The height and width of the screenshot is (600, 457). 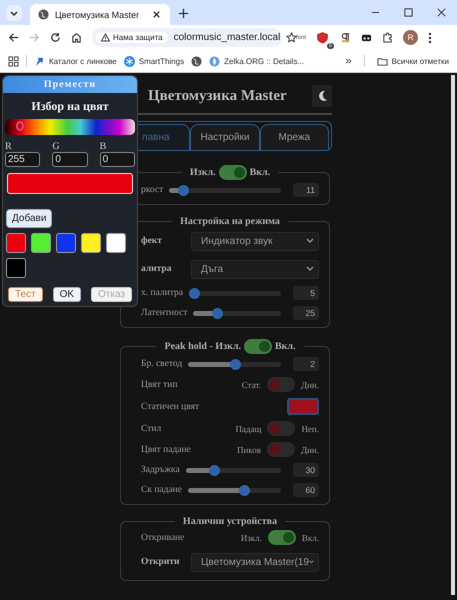 What do you see at coordinates (323, 37) in the screenshot?
I see `shield-icon` at bounding box center [323, 37].